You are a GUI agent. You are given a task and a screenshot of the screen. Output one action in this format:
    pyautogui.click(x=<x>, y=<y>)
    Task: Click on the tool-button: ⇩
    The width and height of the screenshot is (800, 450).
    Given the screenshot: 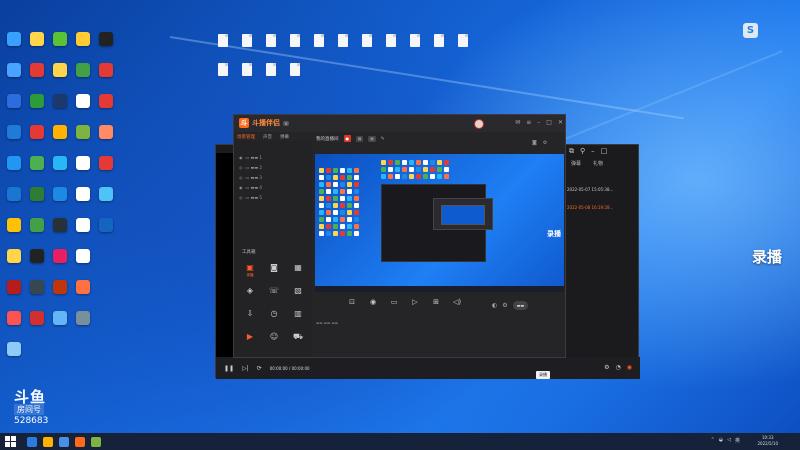 What is the action you would take?
    pyautogui.click(x=250, y=318)
    